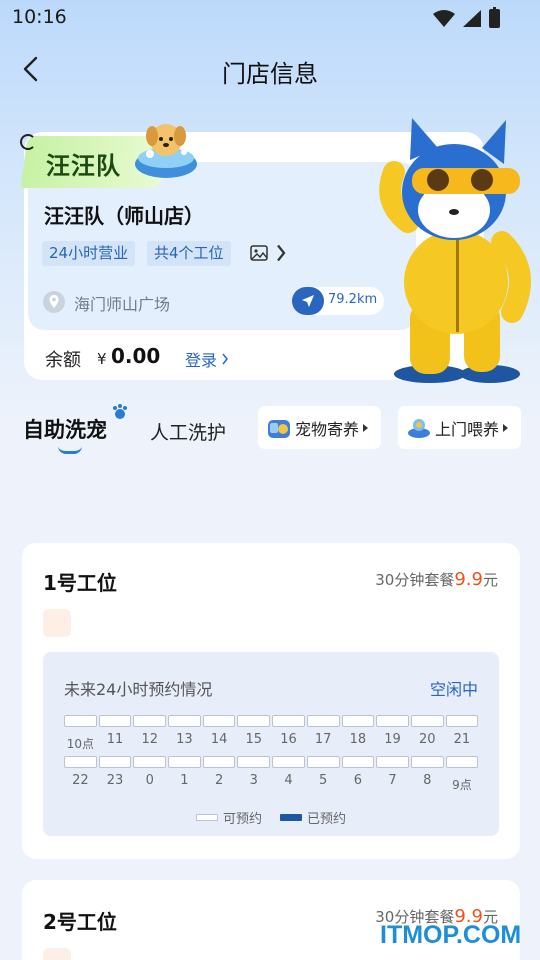 This screenshot has height=960, width=540. Describe the element at coordinates (54, 302) in the screenshot. I see `location-pin-icon` at that location.